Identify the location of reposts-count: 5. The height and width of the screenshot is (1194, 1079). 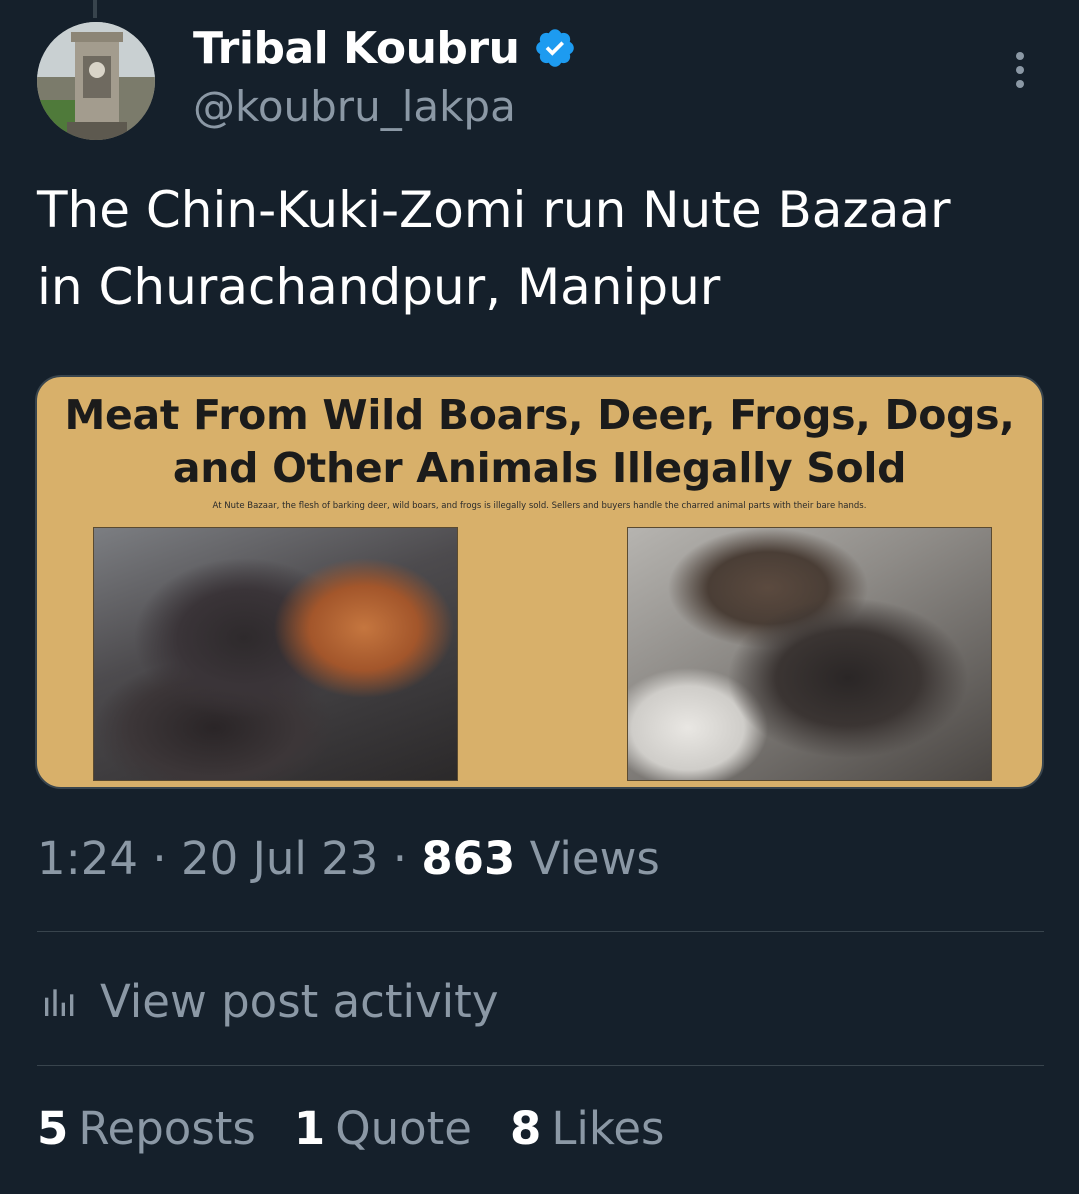
(53, 1128).